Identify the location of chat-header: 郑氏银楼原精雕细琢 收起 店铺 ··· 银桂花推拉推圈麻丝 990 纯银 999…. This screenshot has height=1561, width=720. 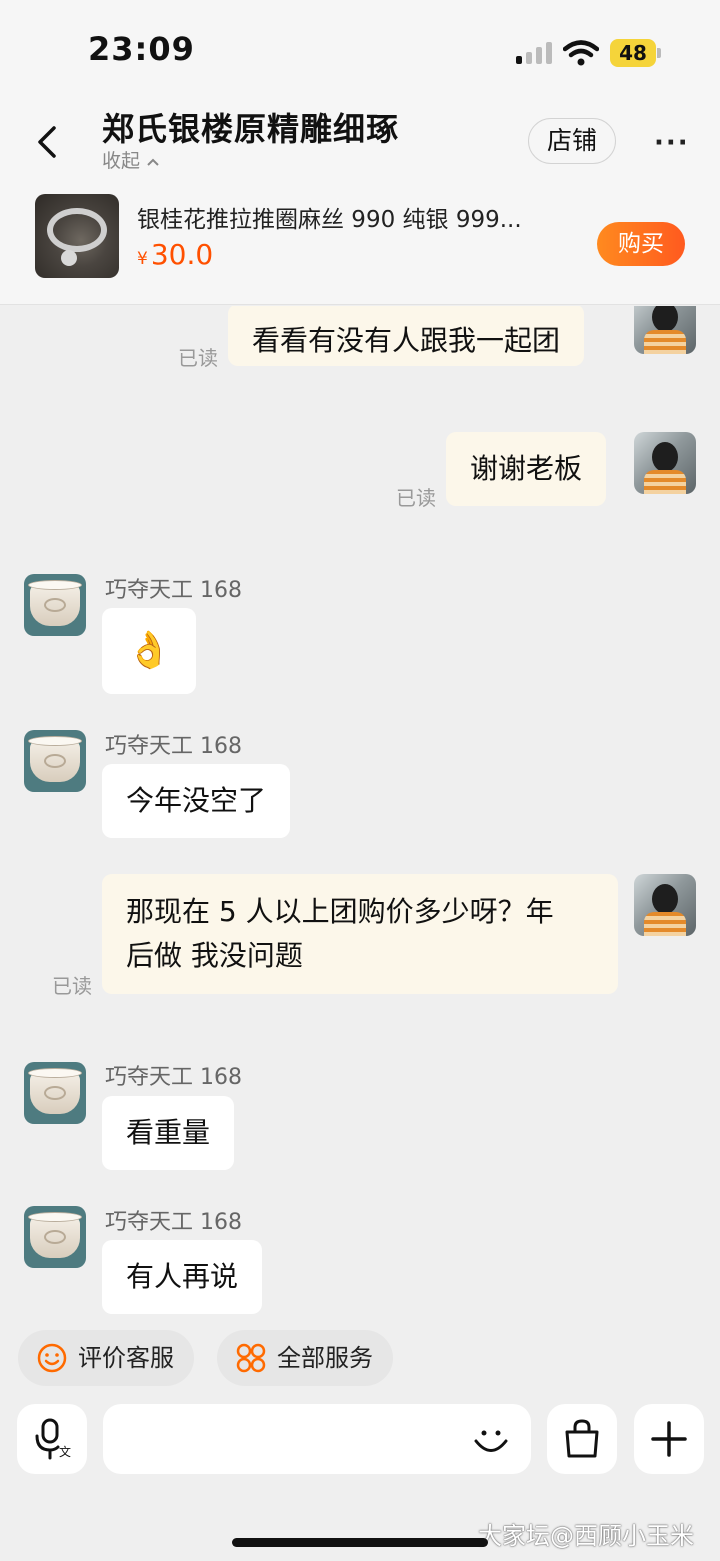
(360, 202).